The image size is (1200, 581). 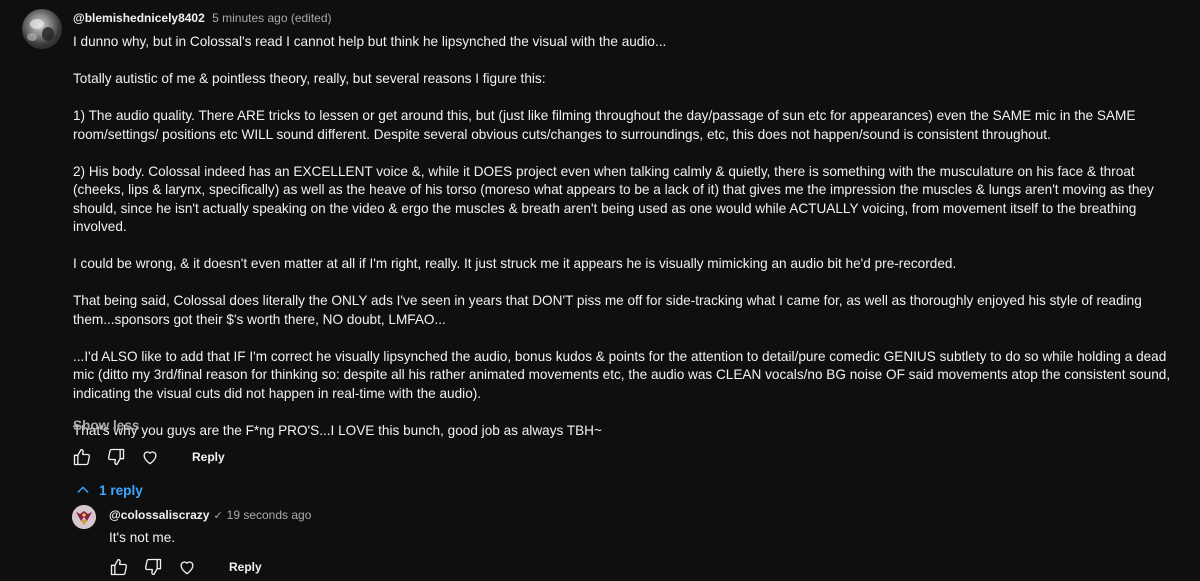 I want to click on reply-text: It's not me., so click(x=142, y=537).